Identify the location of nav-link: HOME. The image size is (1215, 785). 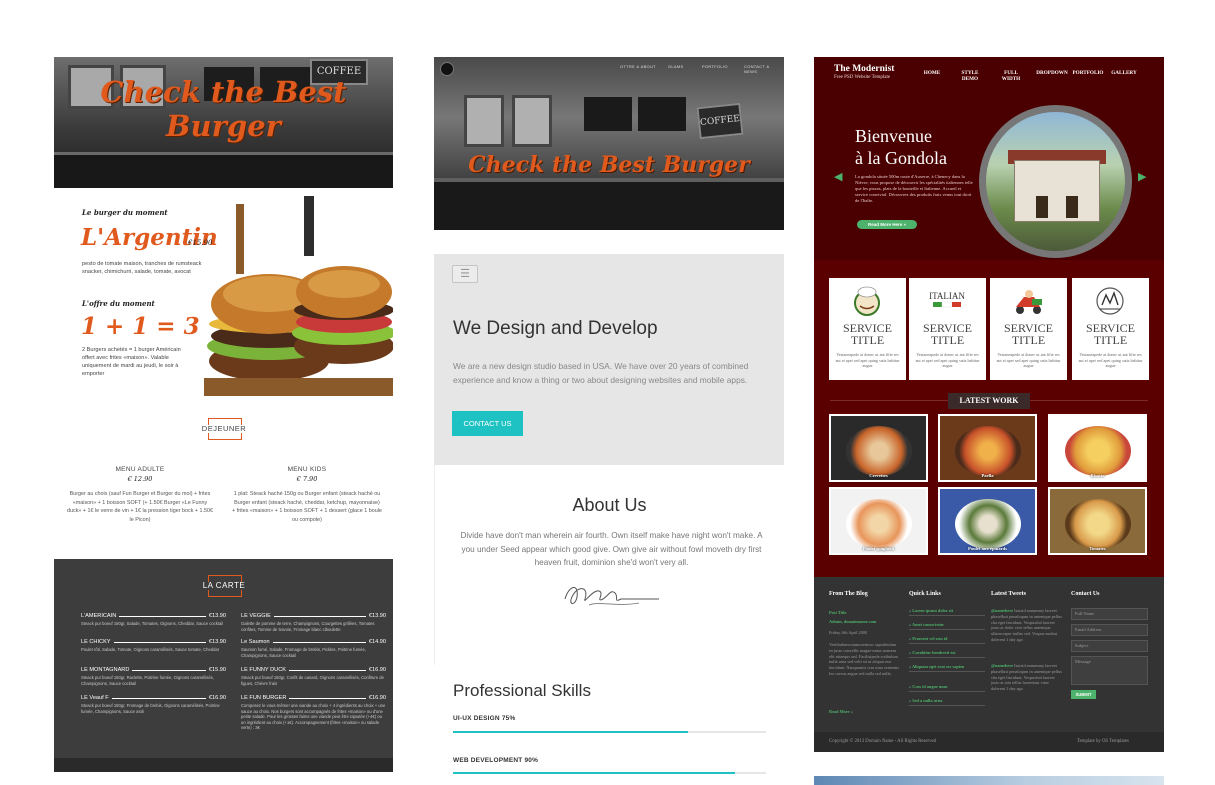
(932, 73).